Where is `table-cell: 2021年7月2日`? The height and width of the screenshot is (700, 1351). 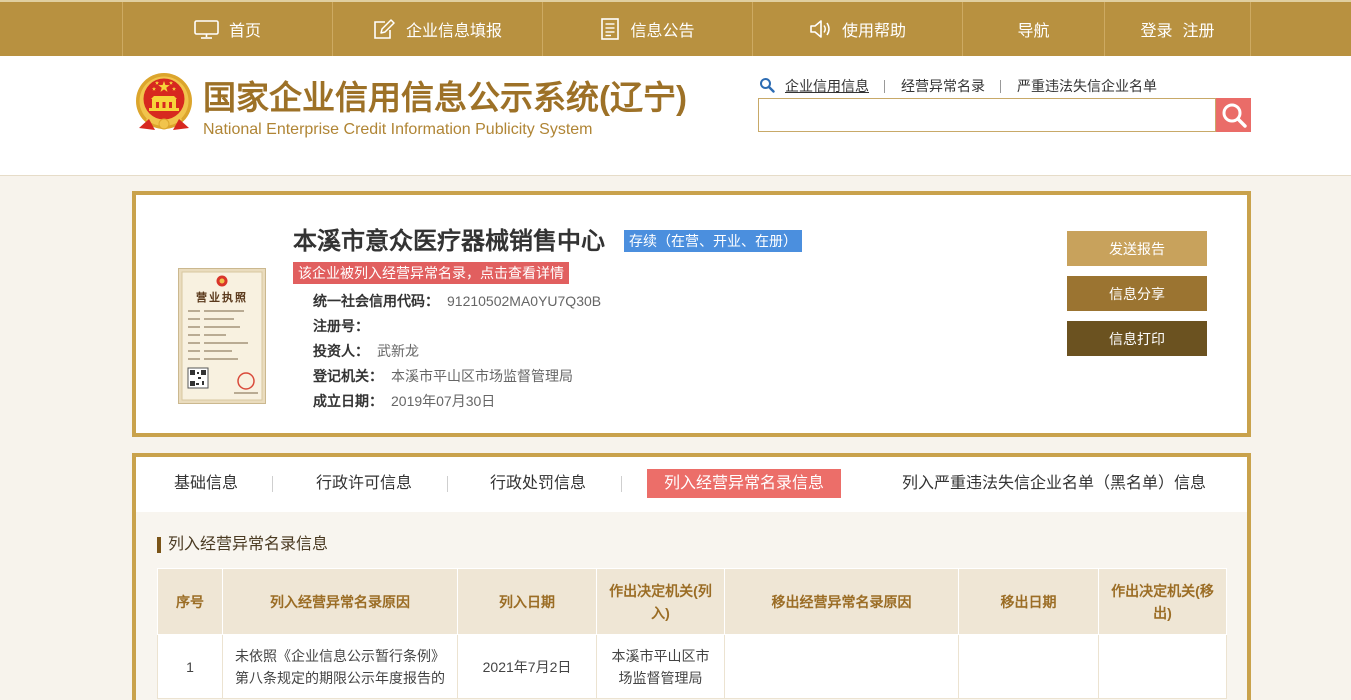
table-cell: 2021年7月2日 is located at coordinates (527, 666).